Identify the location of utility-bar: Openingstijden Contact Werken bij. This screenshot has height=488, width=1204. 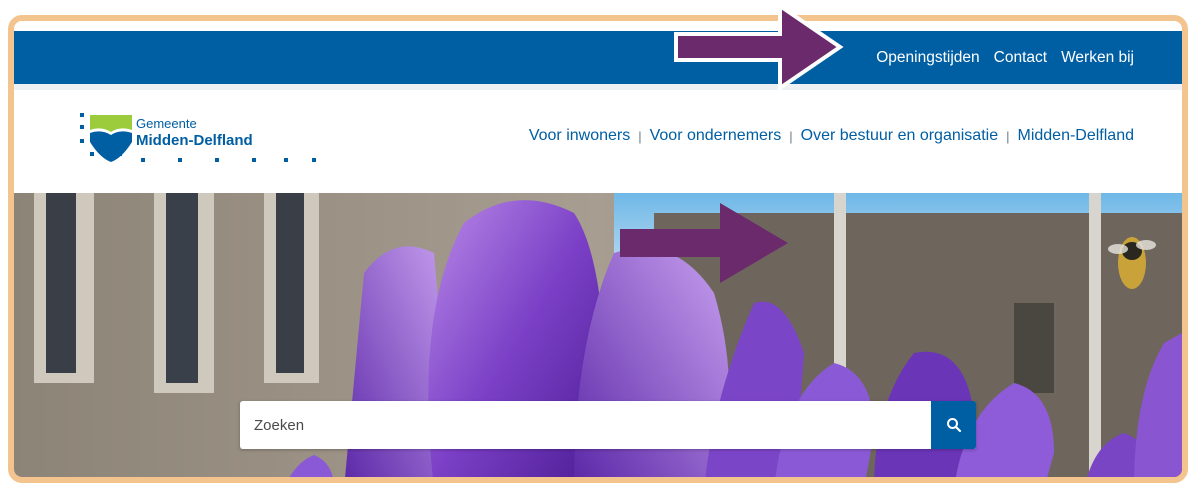
(598, 57).